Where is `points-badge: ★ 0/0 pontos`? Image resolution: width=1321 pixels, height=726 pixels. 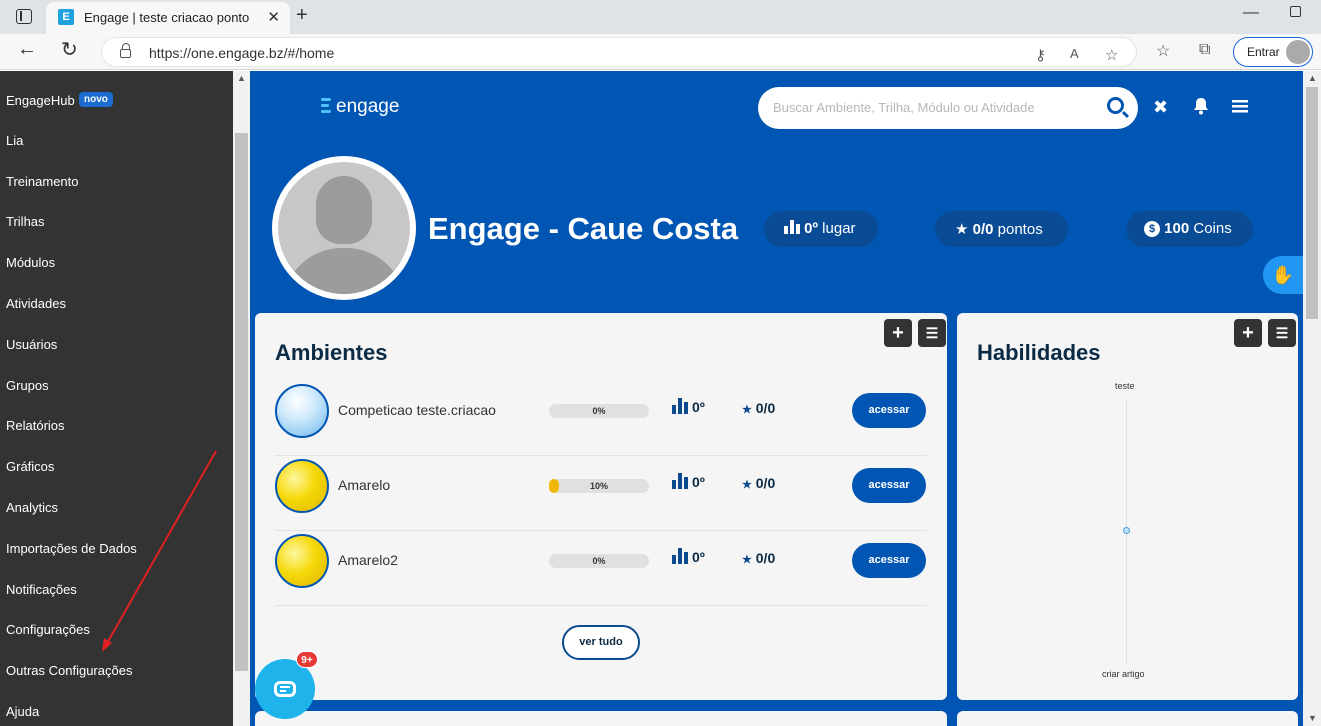
points-badge: ★ 0/0 pontos is located at coordinates (1001, 229).